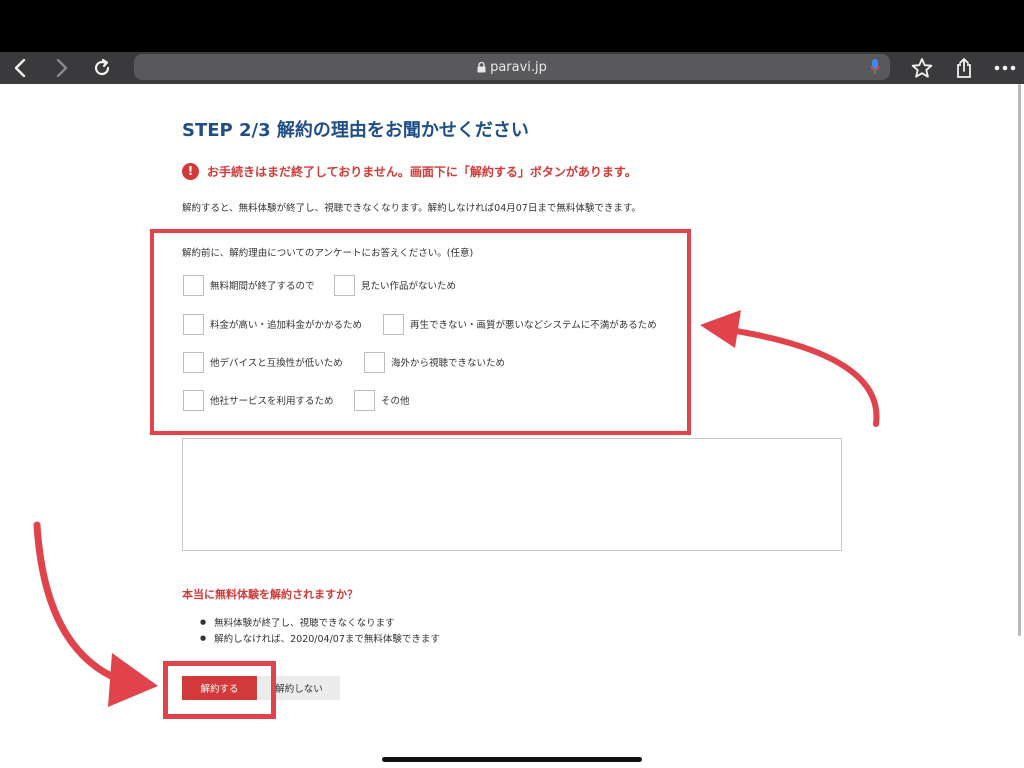 The height and width of the screenshot is (768, 1024). Describe the element at coordinates (1019, 360) in the screenshot. I see `scrollbar` at that location.